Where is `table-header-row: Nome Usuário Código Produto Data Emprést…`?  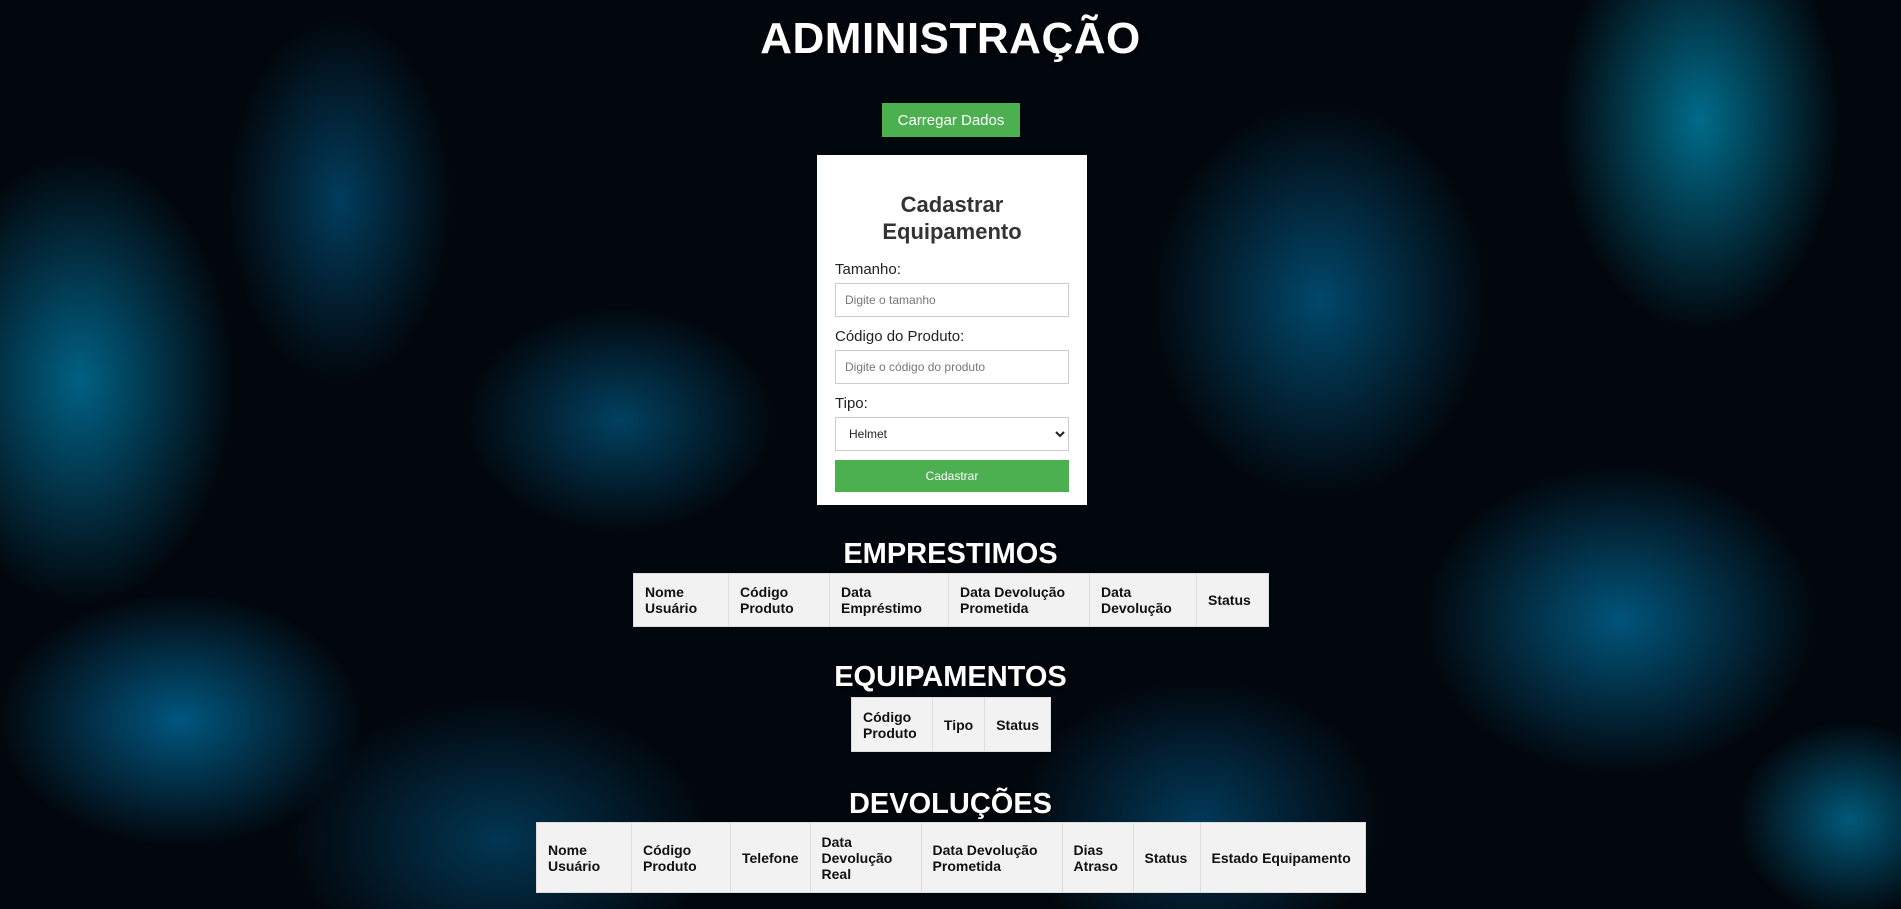
table-header-row: Nome Usuário Código Produto Data Emprést… is located at coordinates (951, 600).